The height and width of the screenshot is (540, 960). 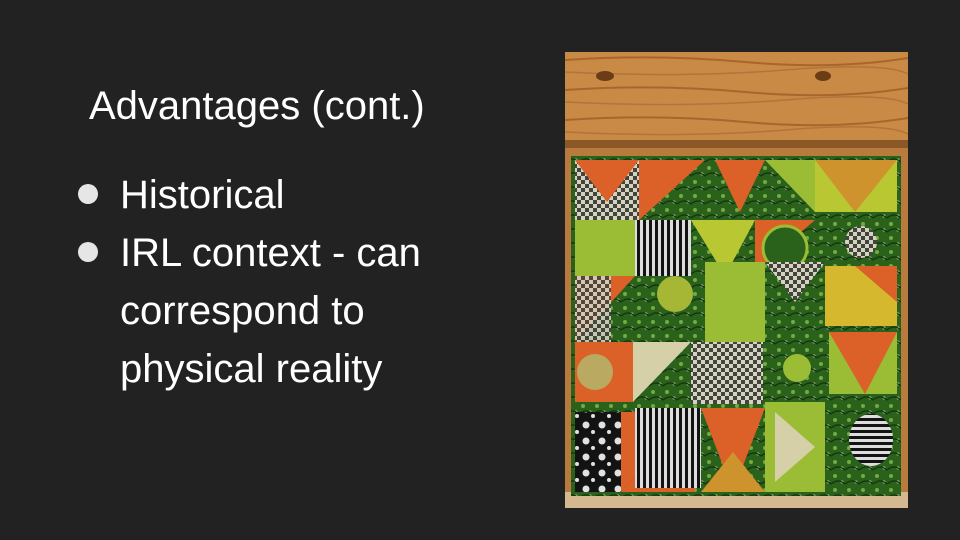 What do you see at coordinates (291, 195) in the screenshot?
I see `bullet-item: Historical` at bounding box center [291, 195].